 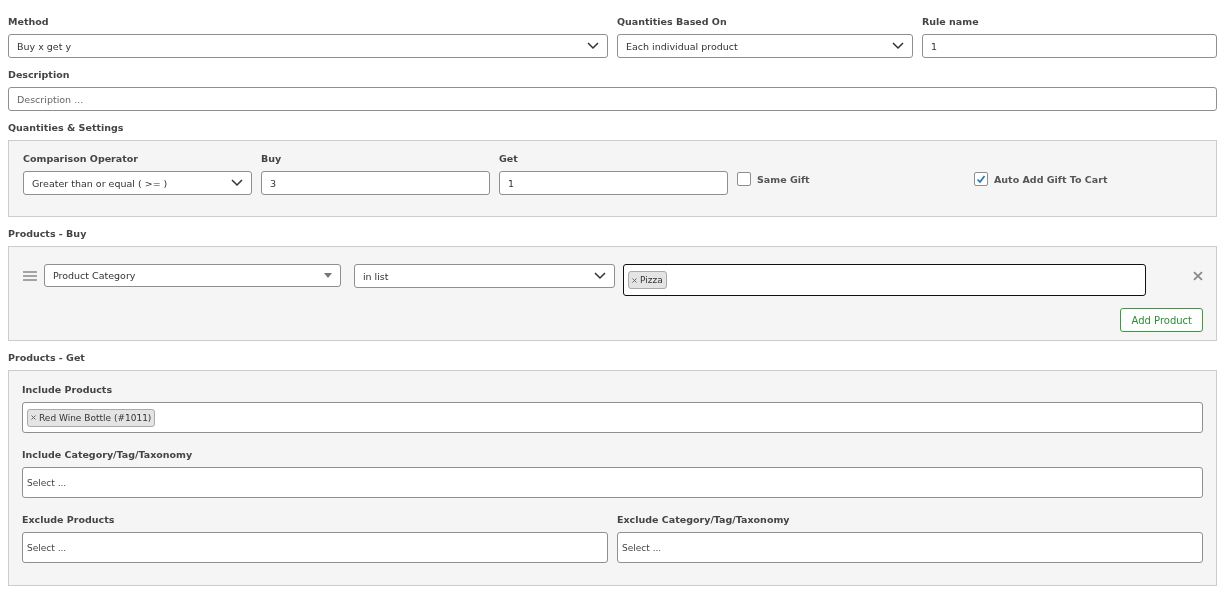 I want to click on tag-chip: Red Wine Bottle (#1011), so click(x=91, y=417).